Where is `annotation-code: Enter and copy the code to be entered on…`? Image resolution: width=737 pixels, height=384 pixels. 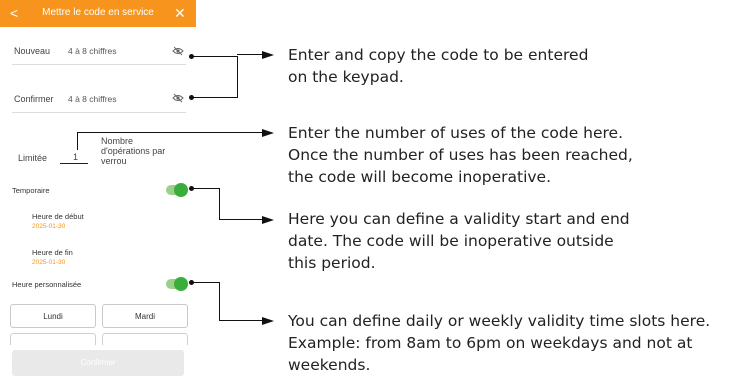 annotation-code: Enter and copy the code to be entered on… is located at coordinates (438, 66).